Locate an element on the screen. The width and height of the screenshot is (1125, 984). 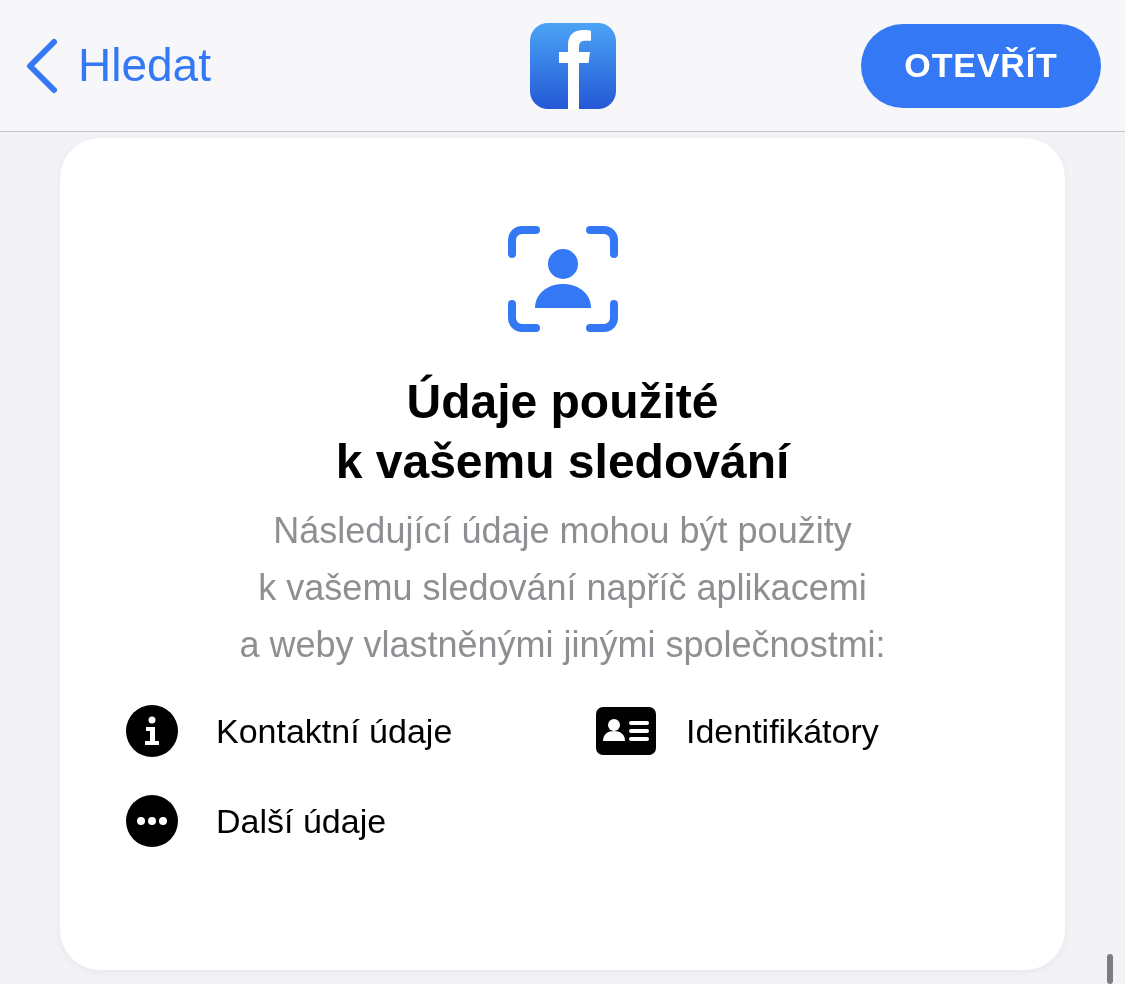
info-icon is located at coordinates (152, 731).